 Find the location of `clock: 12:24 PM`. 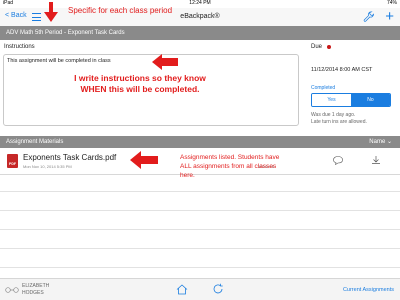

clock: 12:24 PM is located at coordinates (200, 3).